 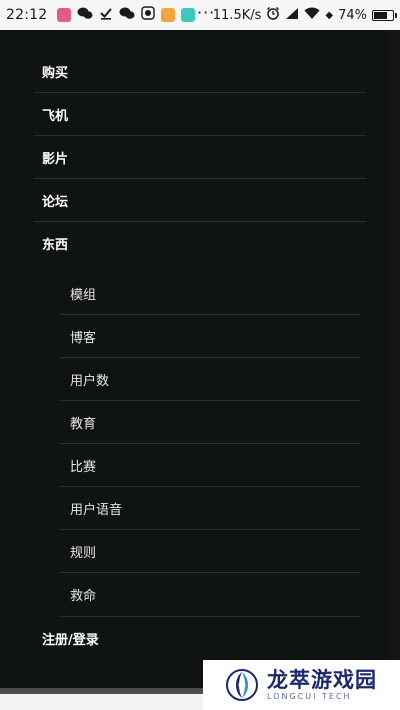 I want to click on menu-item-label: 影片, so click(x=55, y=159).